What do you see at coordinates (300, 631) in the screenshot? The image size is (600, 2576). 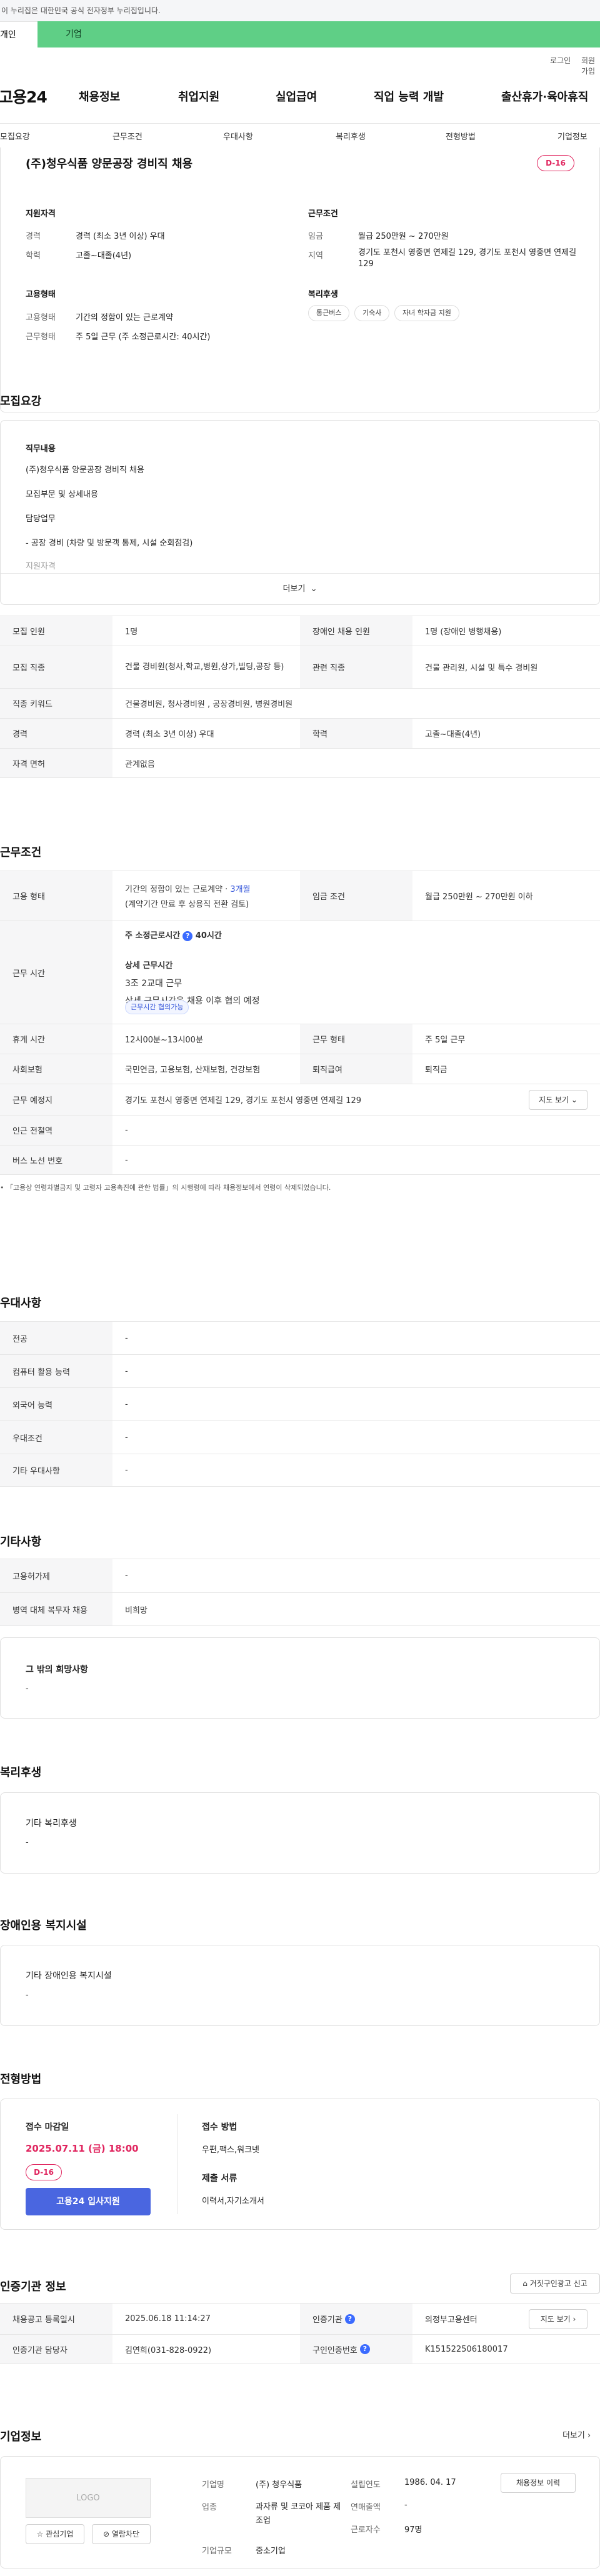 I see `table-row: 모집 인원 1명 장애인 채용 인원 1명 (장애인 병행채용)` at bounding box center [300, 631].